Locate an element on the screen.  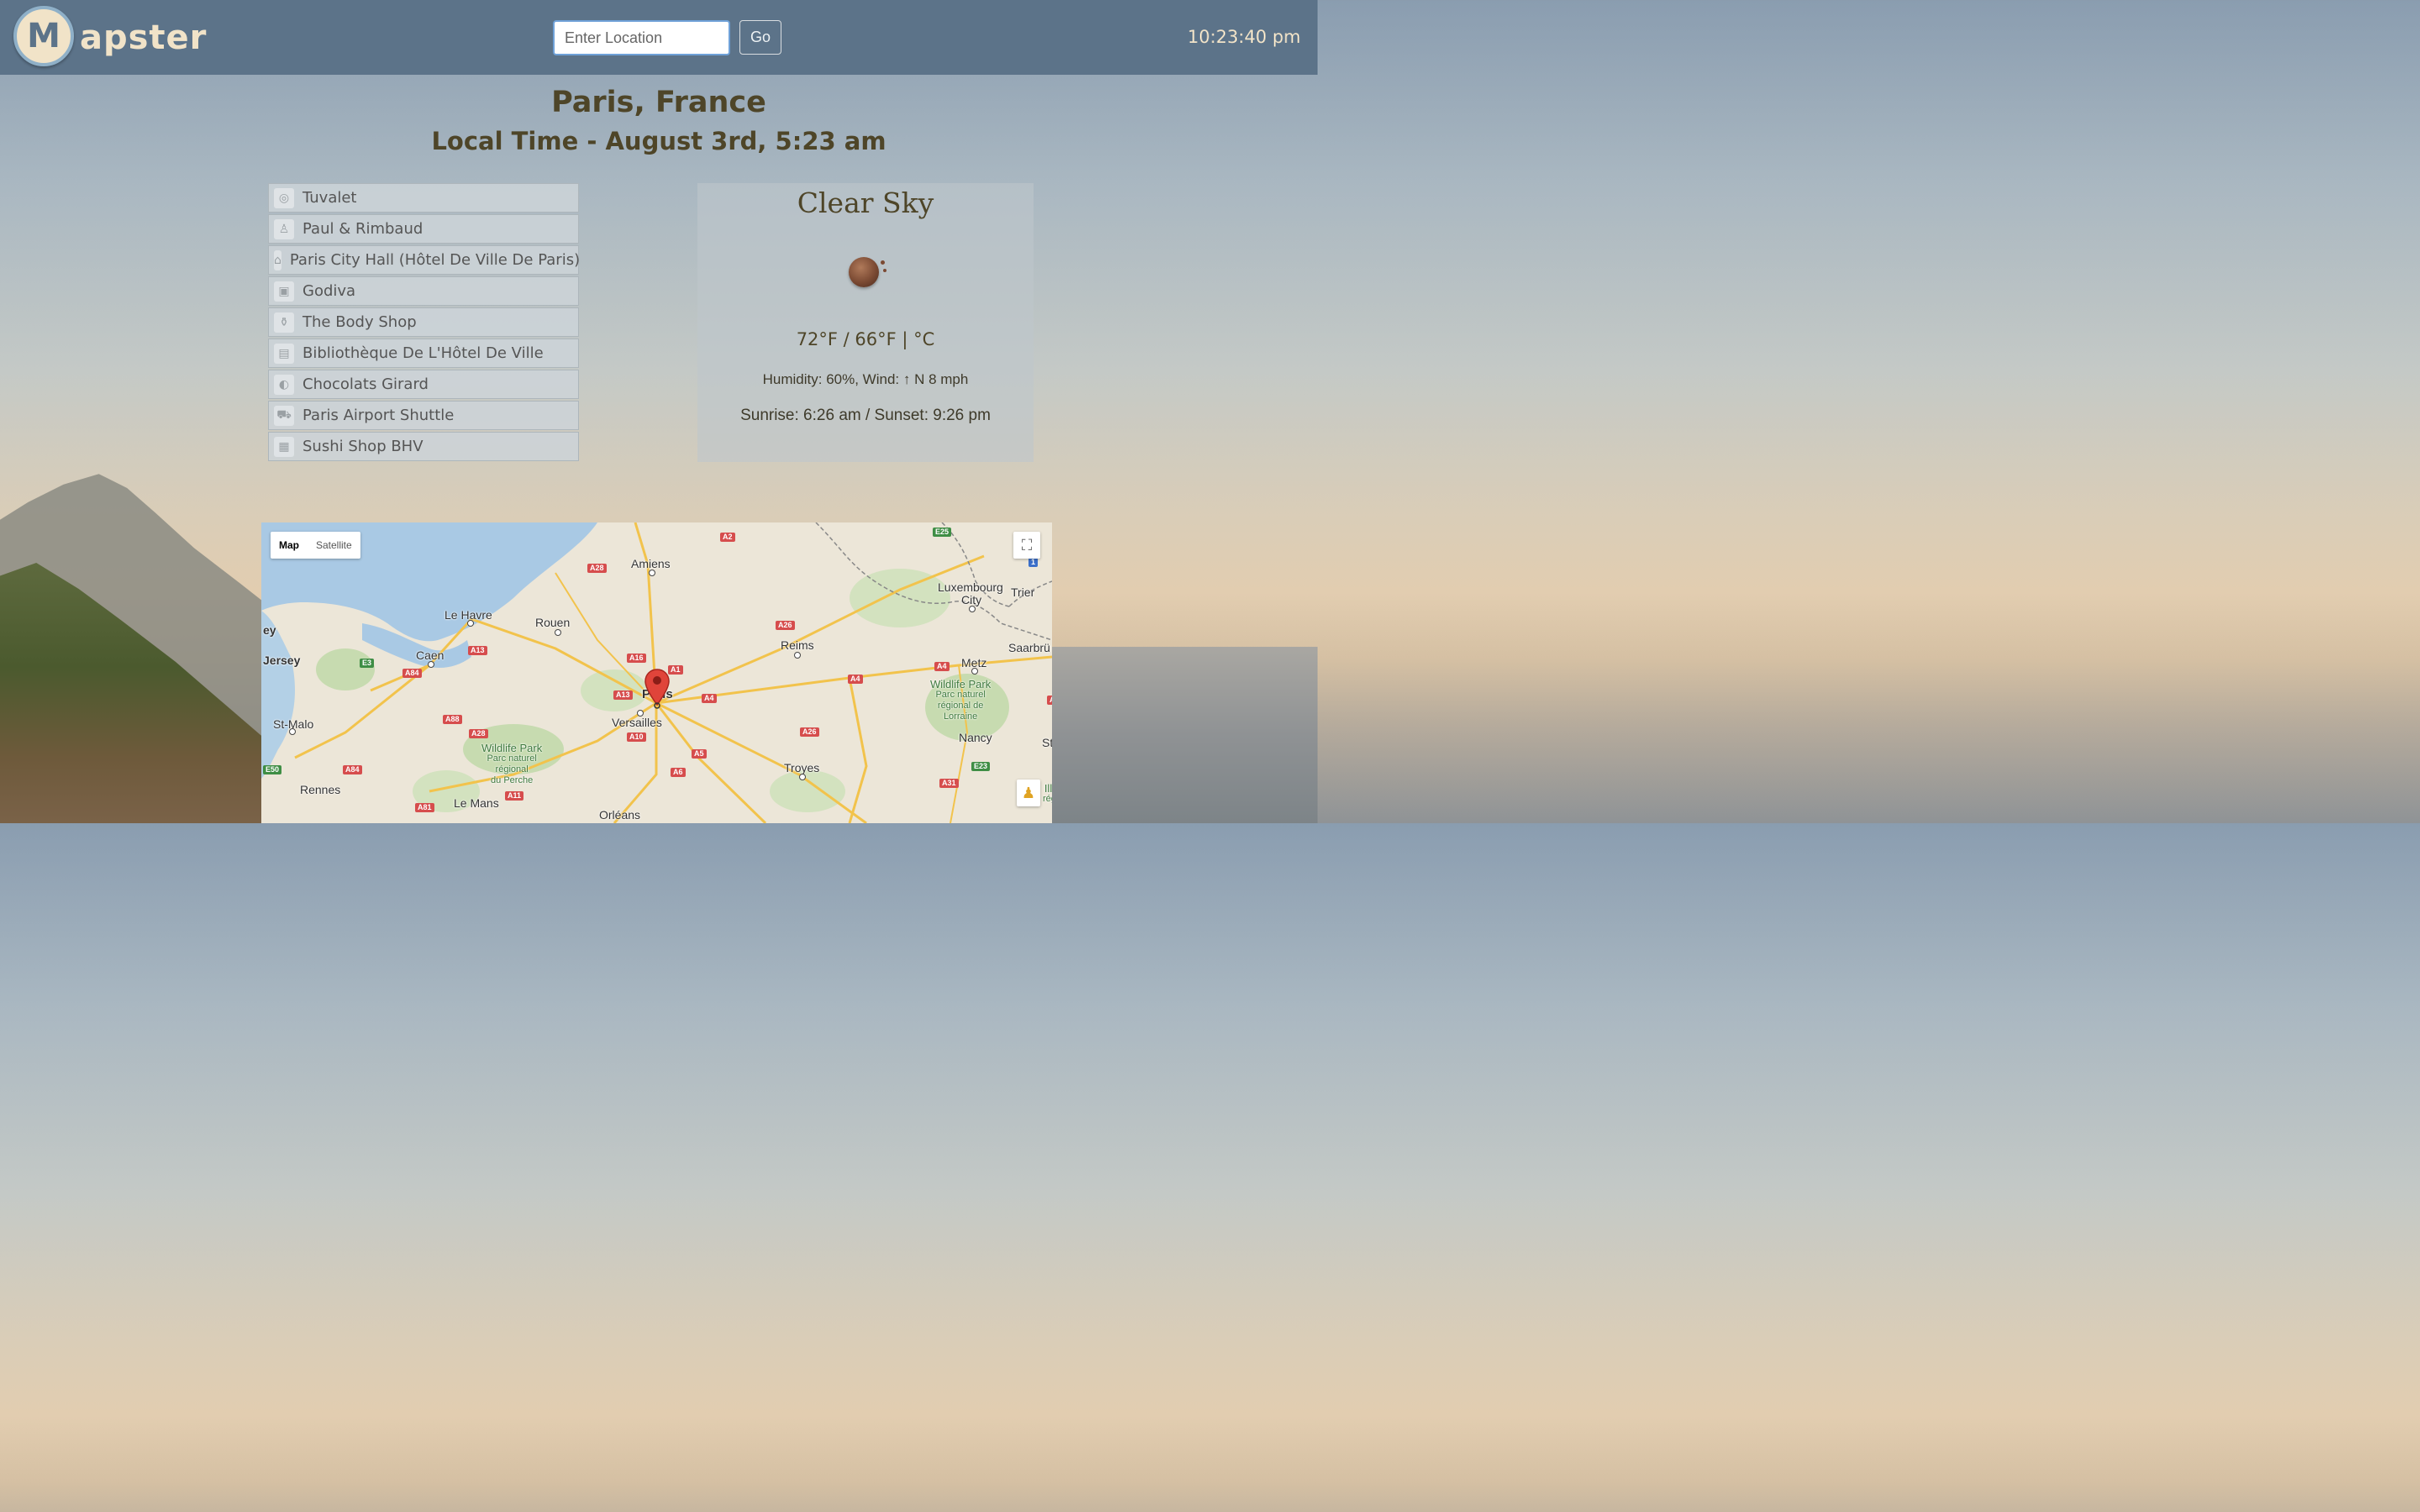
location-pin-icon is located at coordinates (657, 689).